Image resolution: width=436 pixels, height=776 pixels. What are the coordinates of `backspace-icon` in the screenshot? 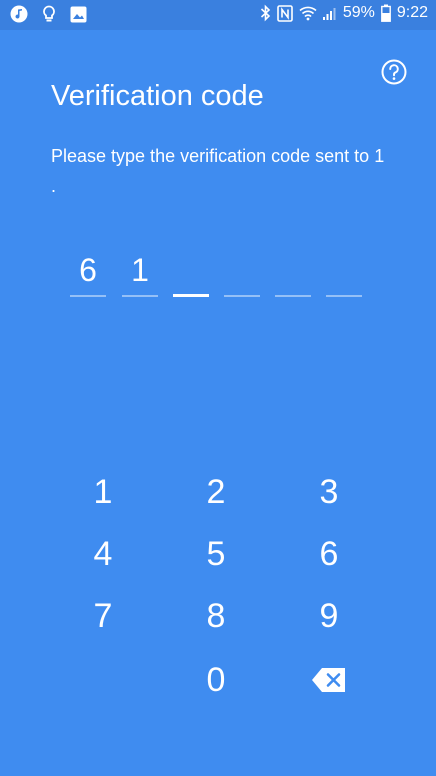 It's located at (328, 680).